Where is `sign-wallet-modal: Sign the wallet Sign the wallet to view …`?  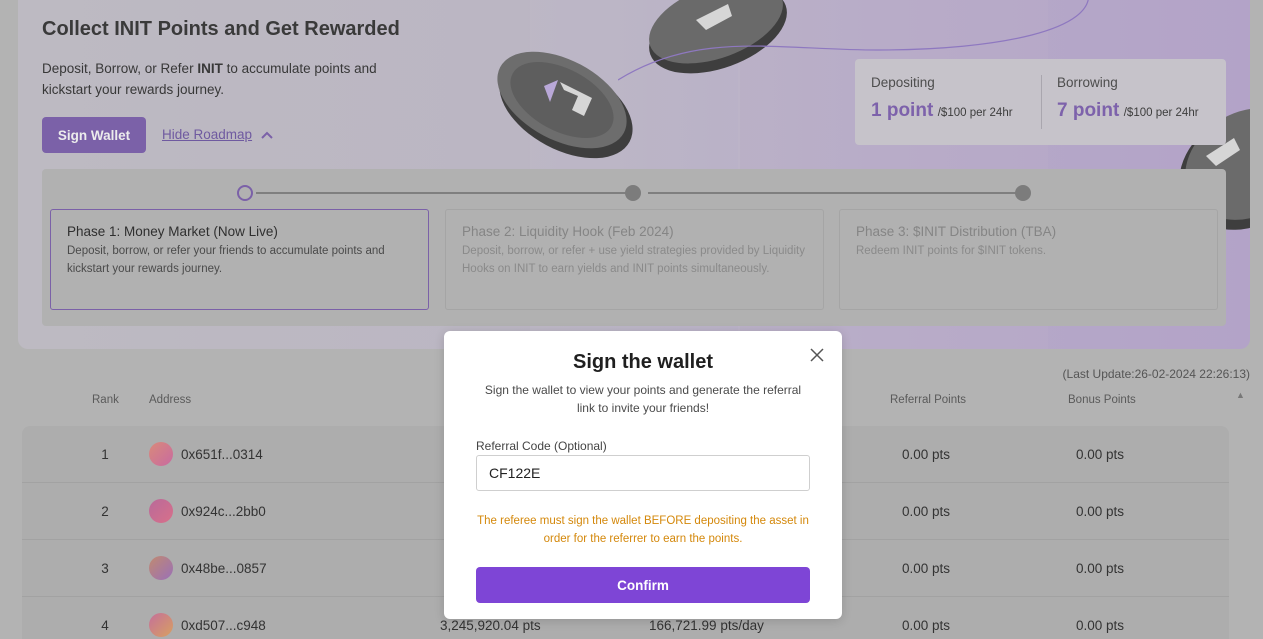
sign-wallet-modal: Sign the wallet Sign the wallet to view … is located at coordinates (643, 475).